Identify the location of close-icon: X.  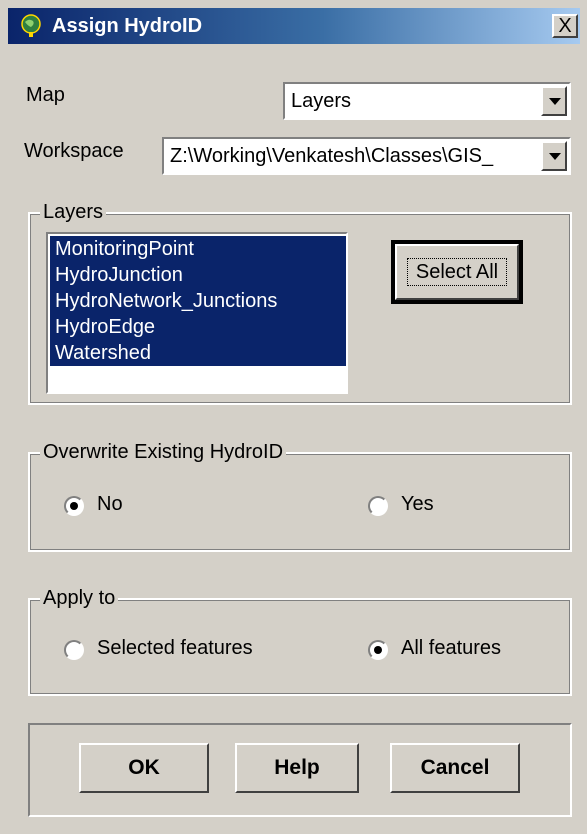
(565, 26).